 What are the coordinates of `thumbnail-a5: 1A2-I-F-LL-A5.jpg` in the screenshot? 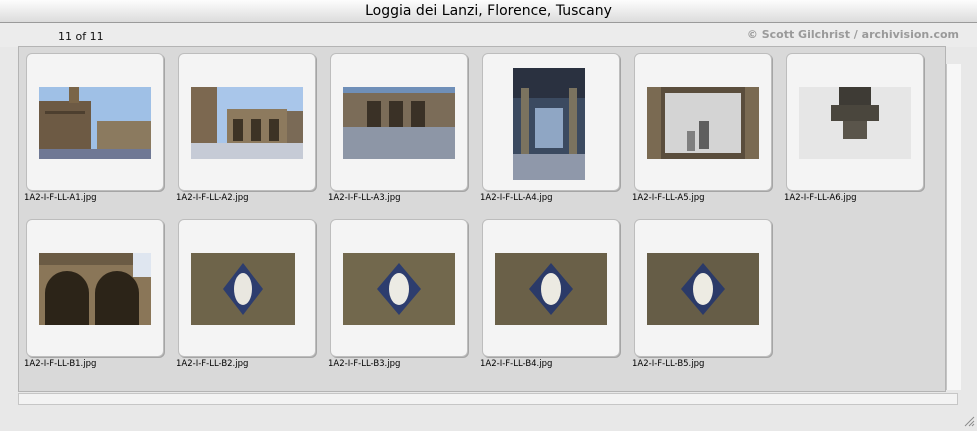 It's located at (703, 132).